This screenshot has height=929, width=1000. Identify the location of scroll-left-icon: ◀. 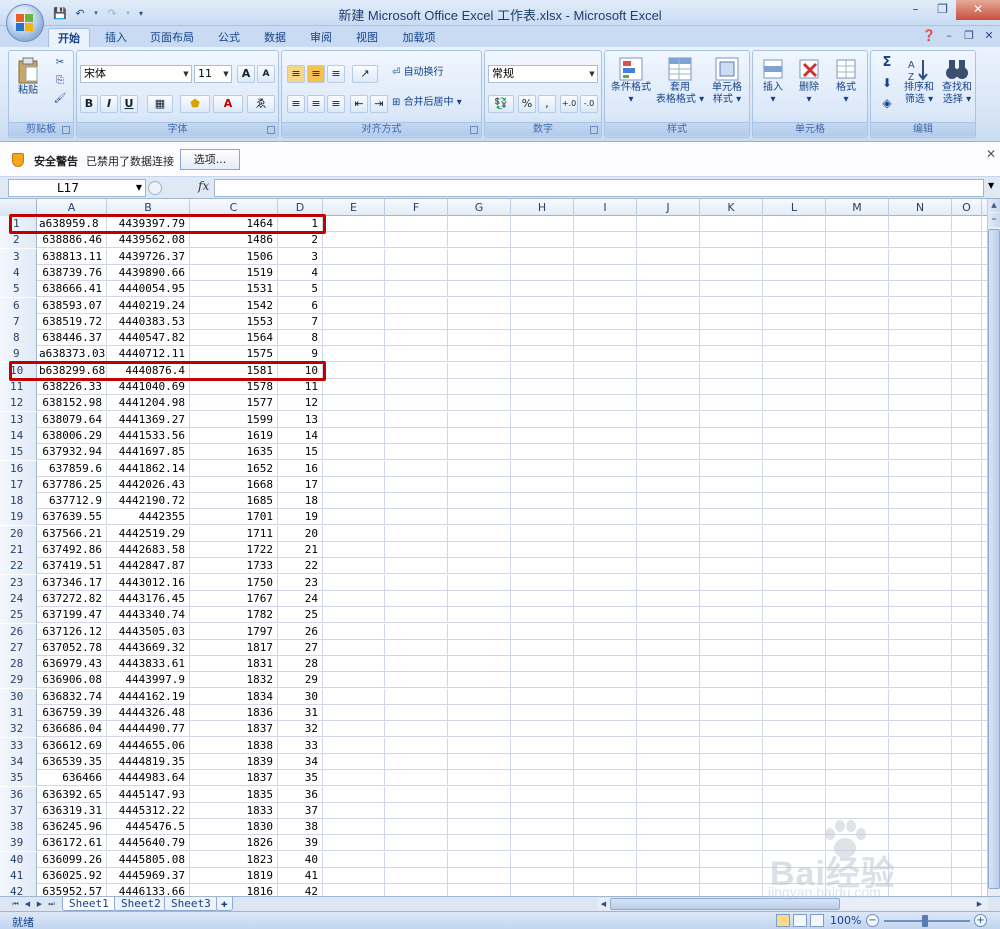
(603, 904).